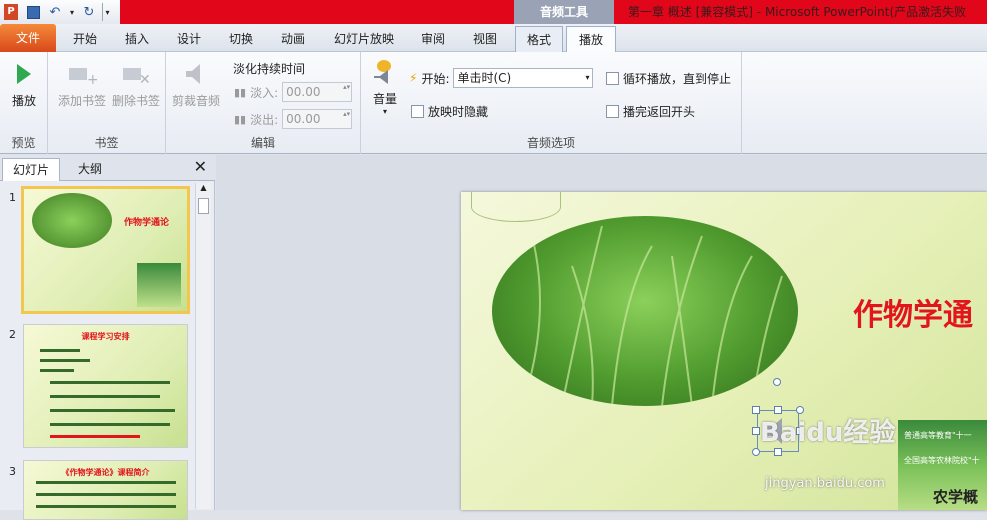 The height and width of the screenshot is (520, 987). Describe the element at coordinates (24, 74) in the screenshot. I see `play-icon` at that location.